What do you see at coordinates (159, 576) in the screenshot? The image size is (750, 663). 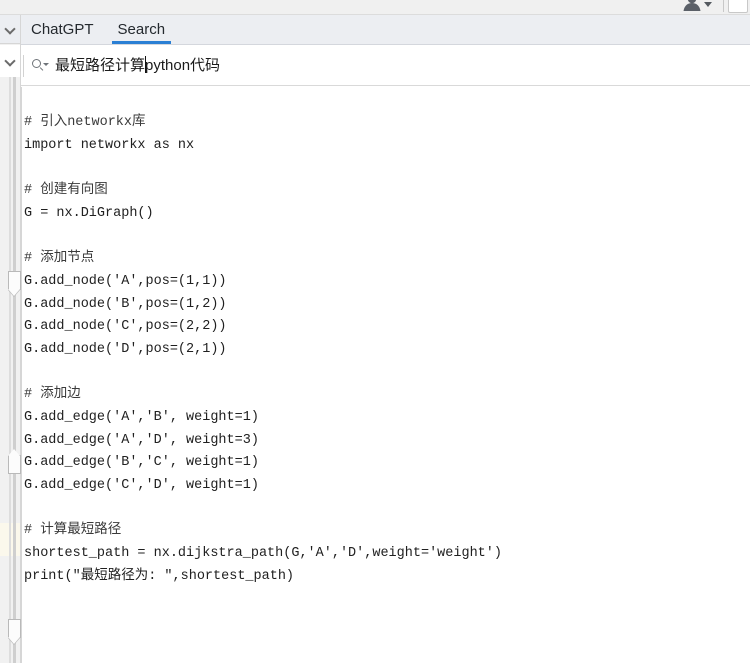 I see `code-line: print("最短路径为: ",shortest_path)` at bounding box center [159, 576].